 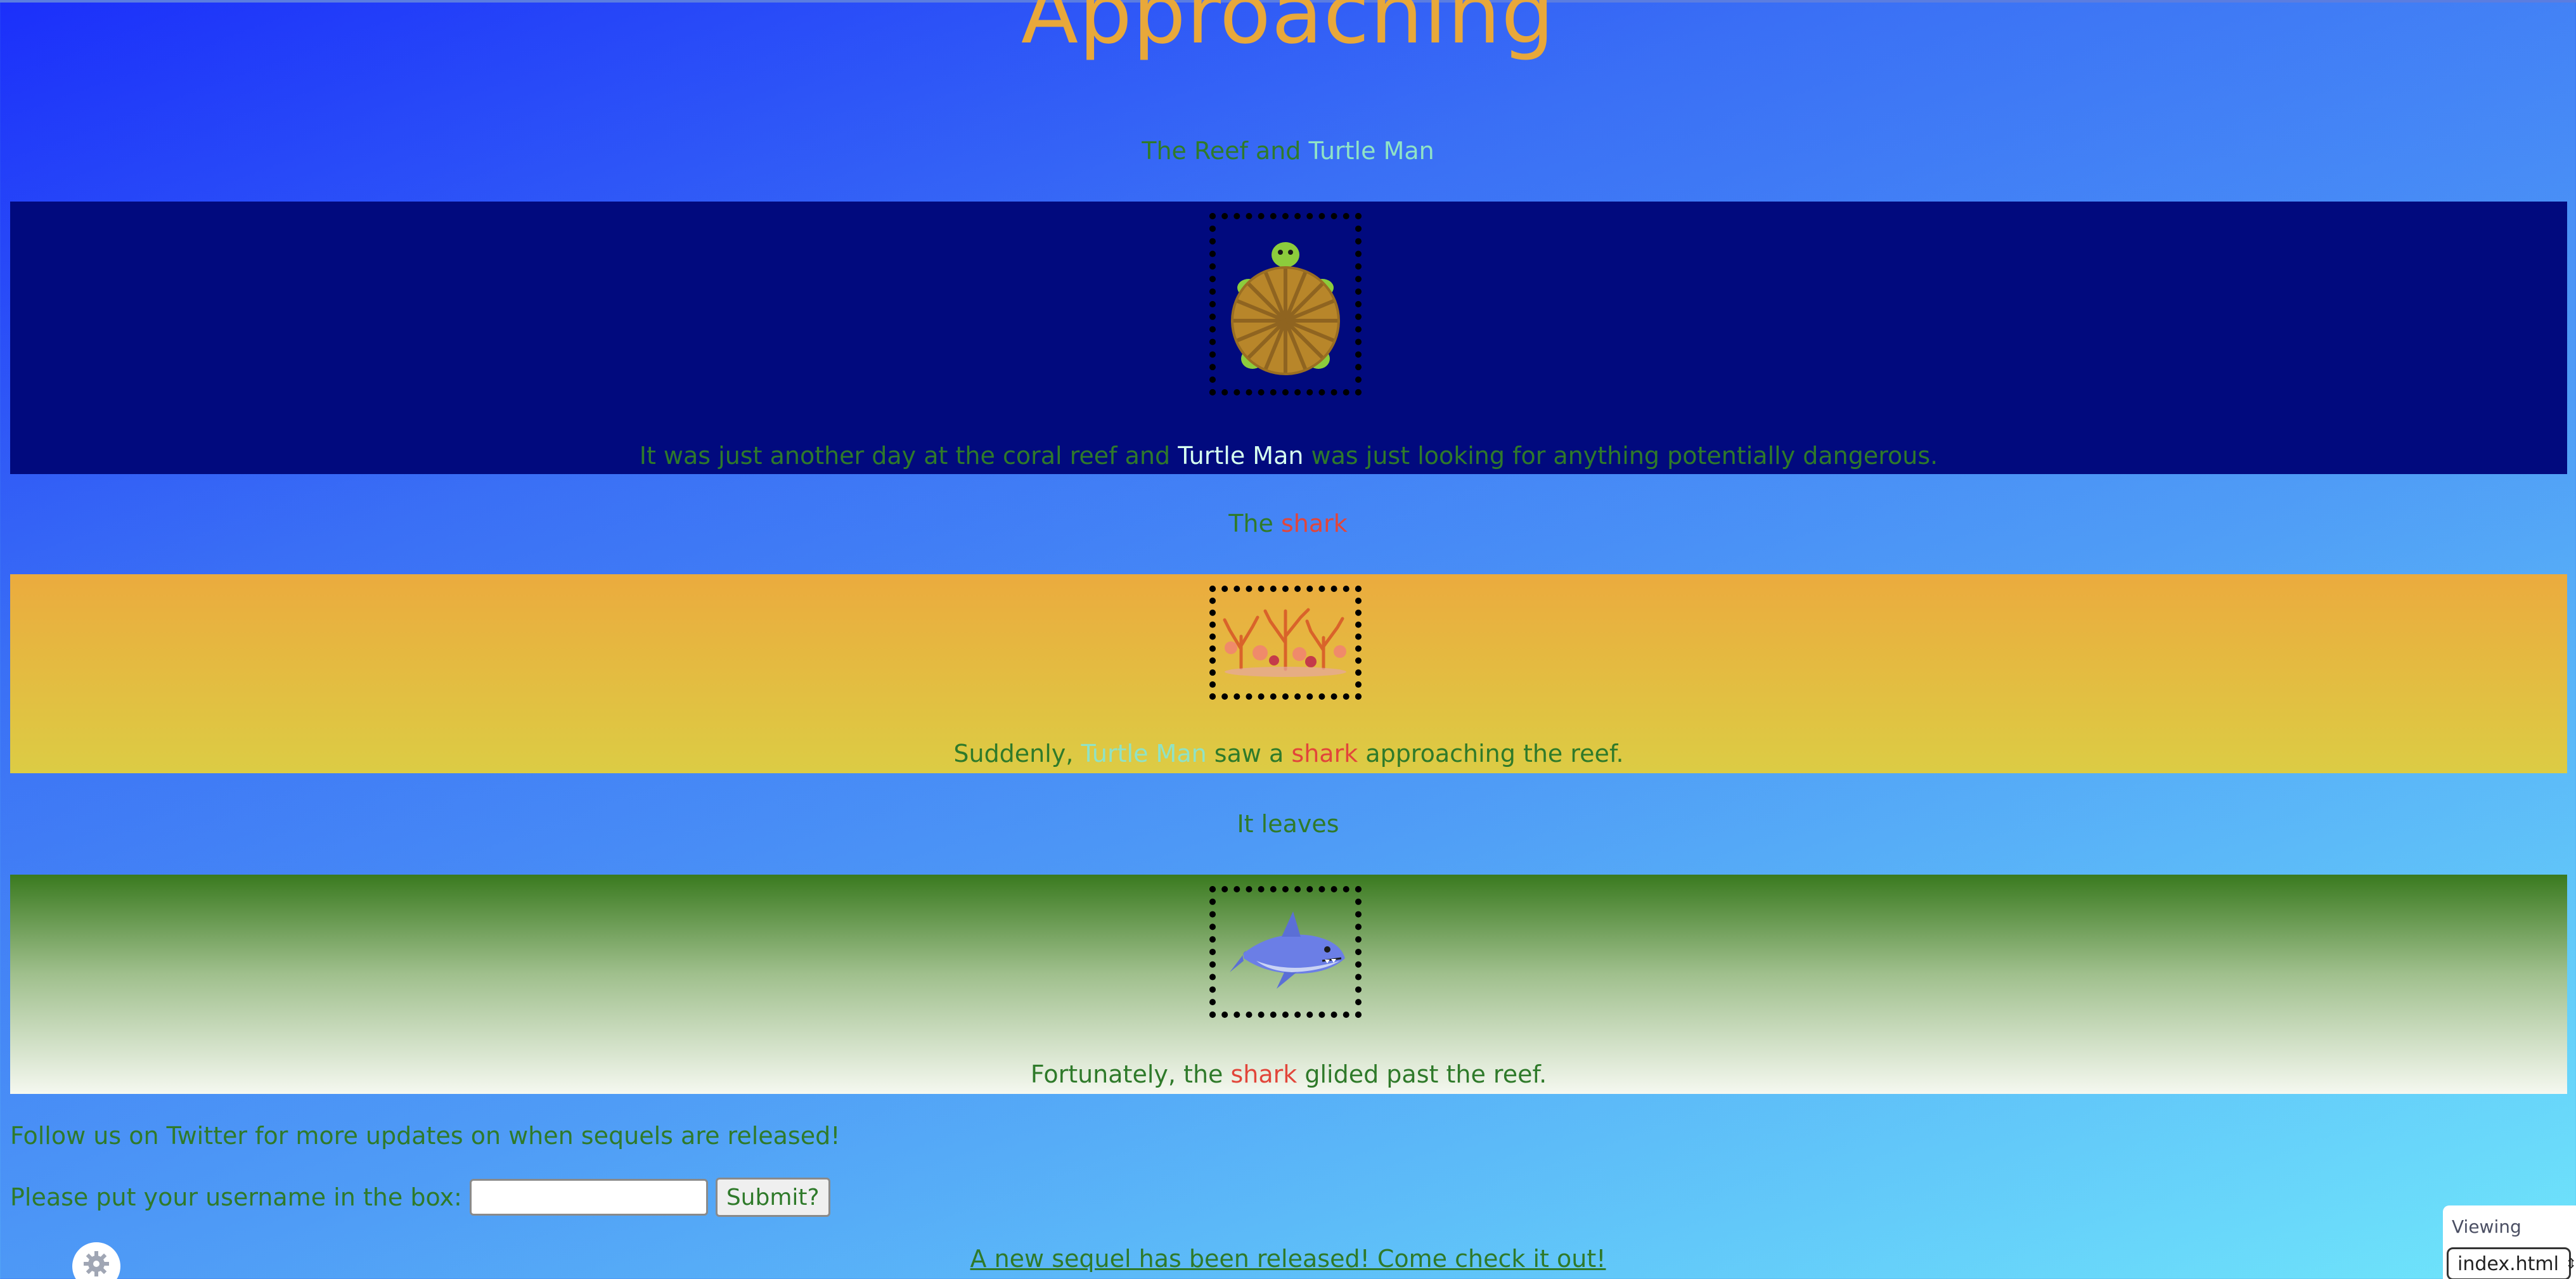 I want to click on submit-button: Submit?, so click(x=772, y=1197).